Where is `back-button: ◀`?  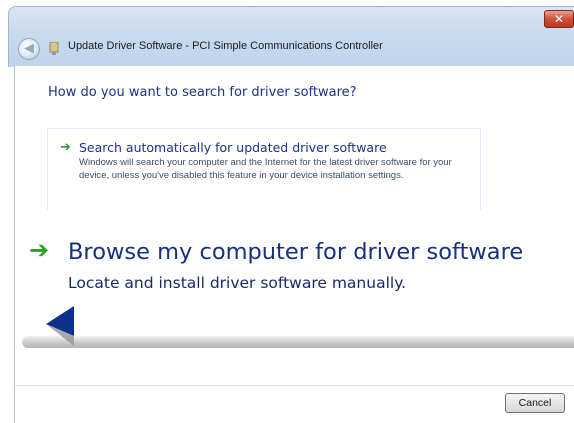
back-button: ◀ is located at coordinates (29, 49).